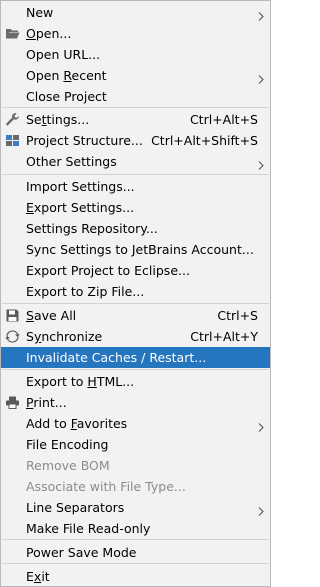 The width and height of the screenshot is (320, 587). Describe the element at coordinates (135, 75) in the screenshot. I see `menu-item-open-recent: Open Recent` at that location.